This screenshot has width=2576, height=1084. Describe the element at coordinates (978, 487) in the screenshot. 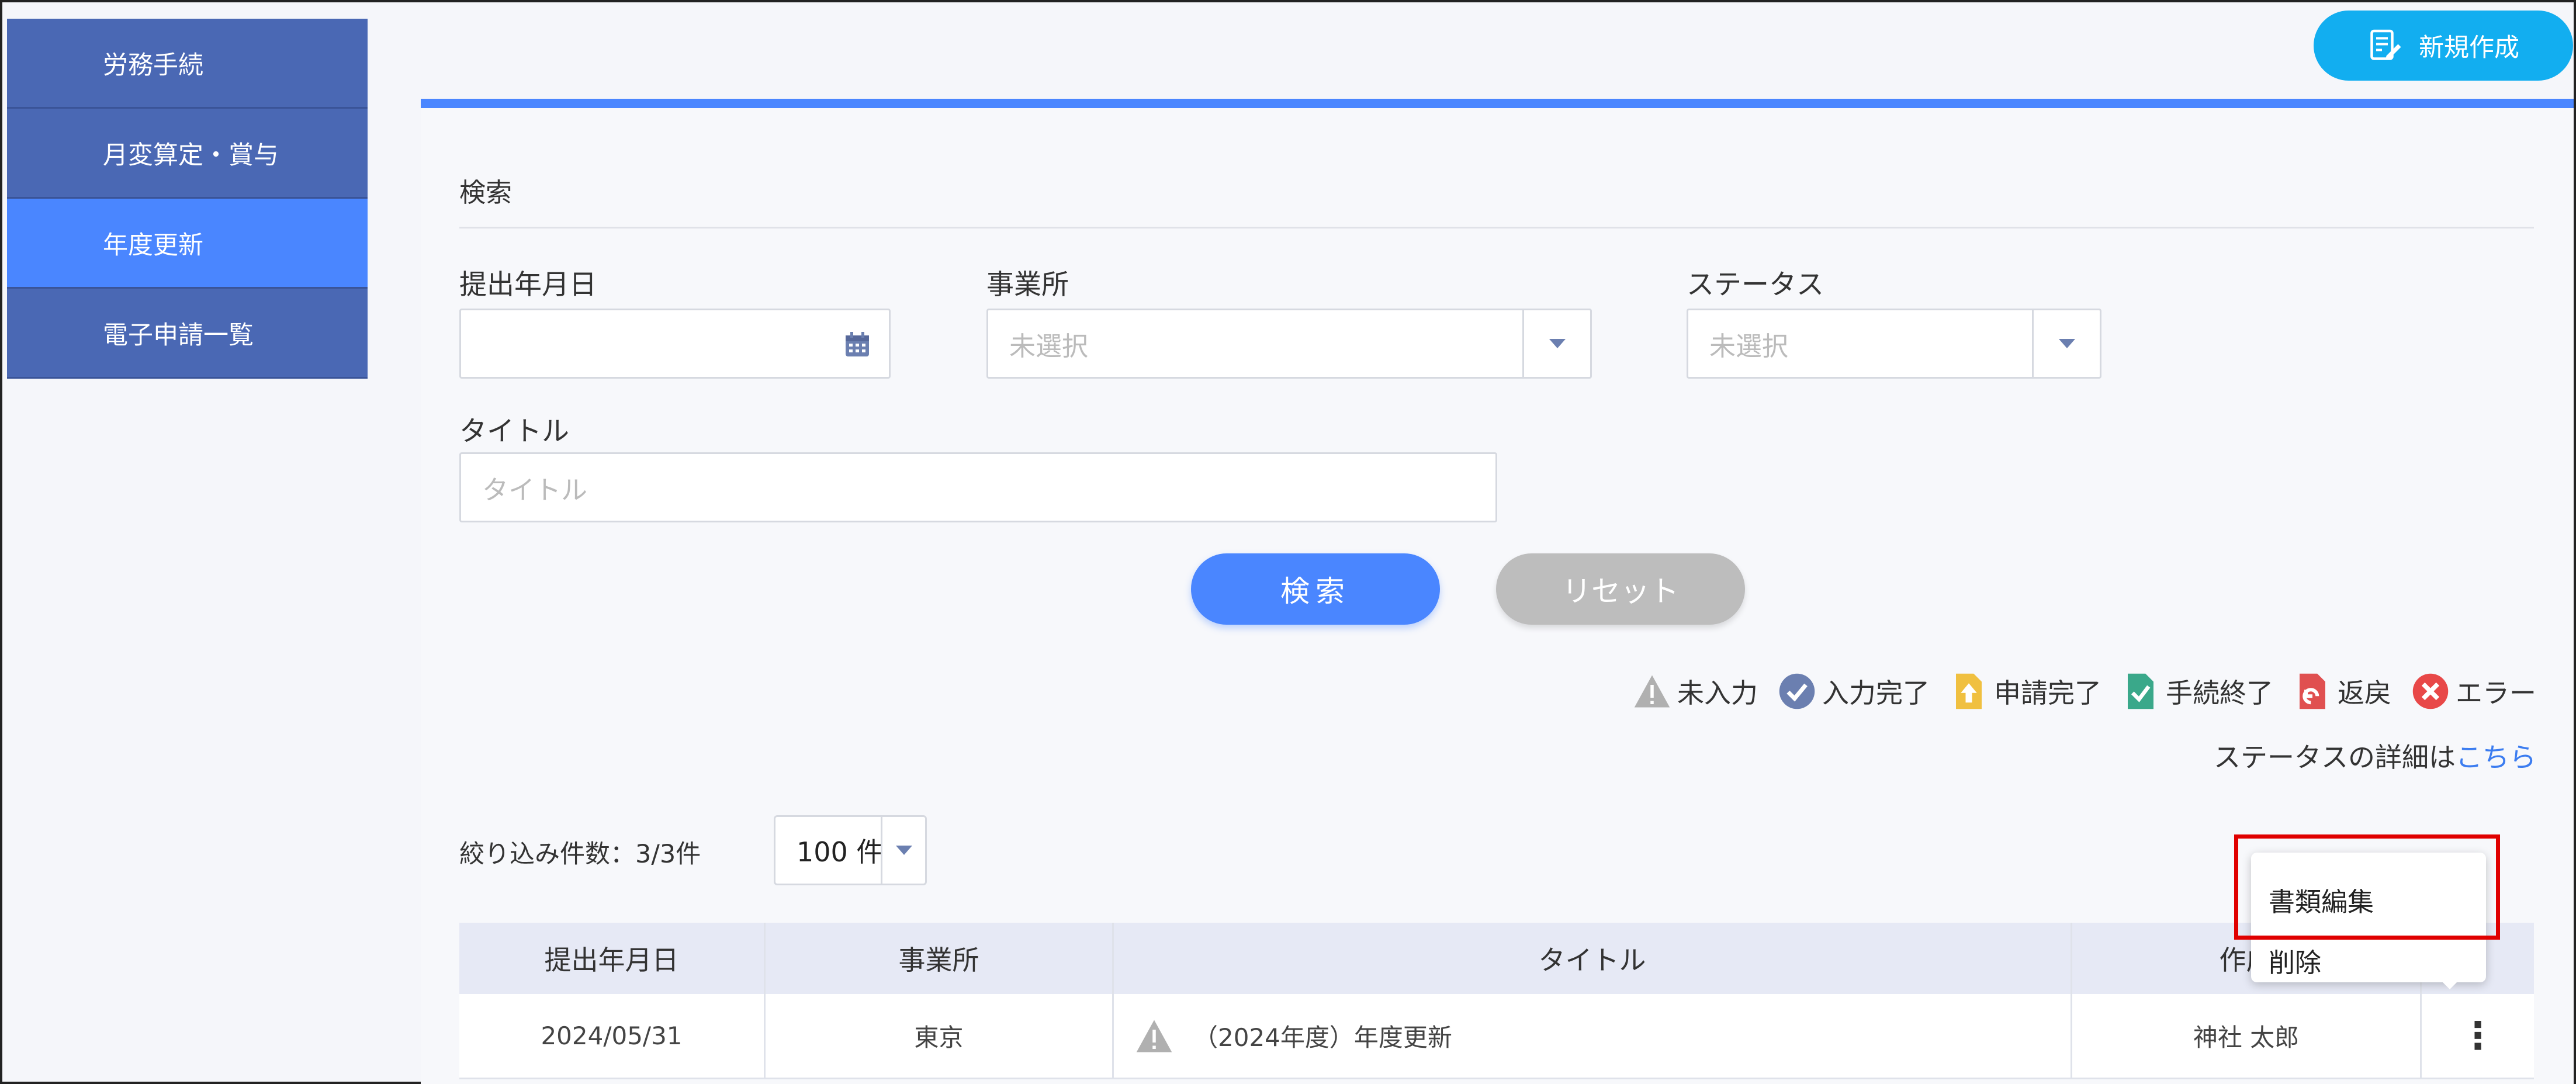

I see `title-input: タイトル` at that location.